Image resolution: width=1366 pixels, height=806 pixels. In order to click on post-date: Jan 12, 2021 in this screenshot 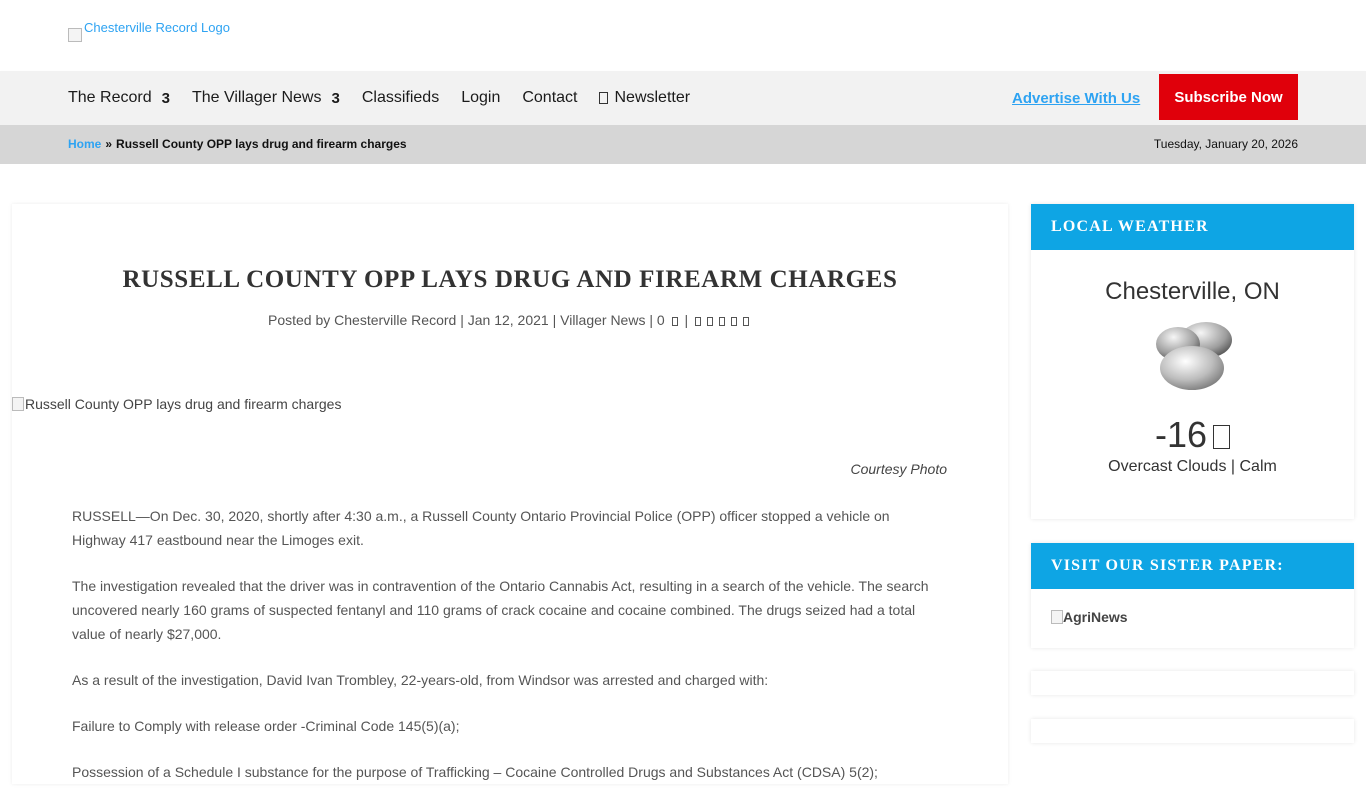, I will do `click(508, 320)`.